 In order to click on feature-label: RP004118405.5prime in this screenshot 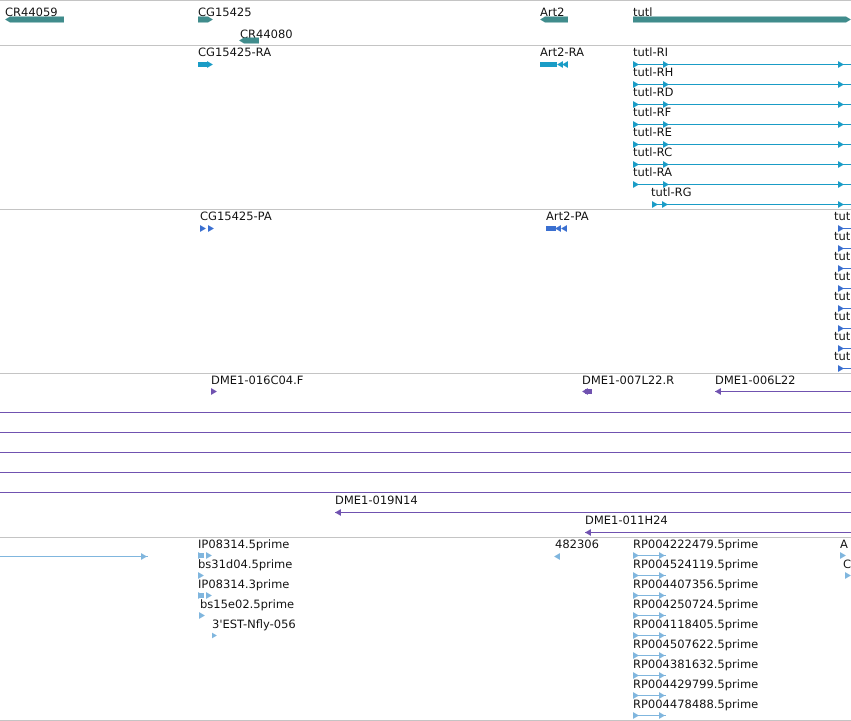, I will do `click(695, 624)`.